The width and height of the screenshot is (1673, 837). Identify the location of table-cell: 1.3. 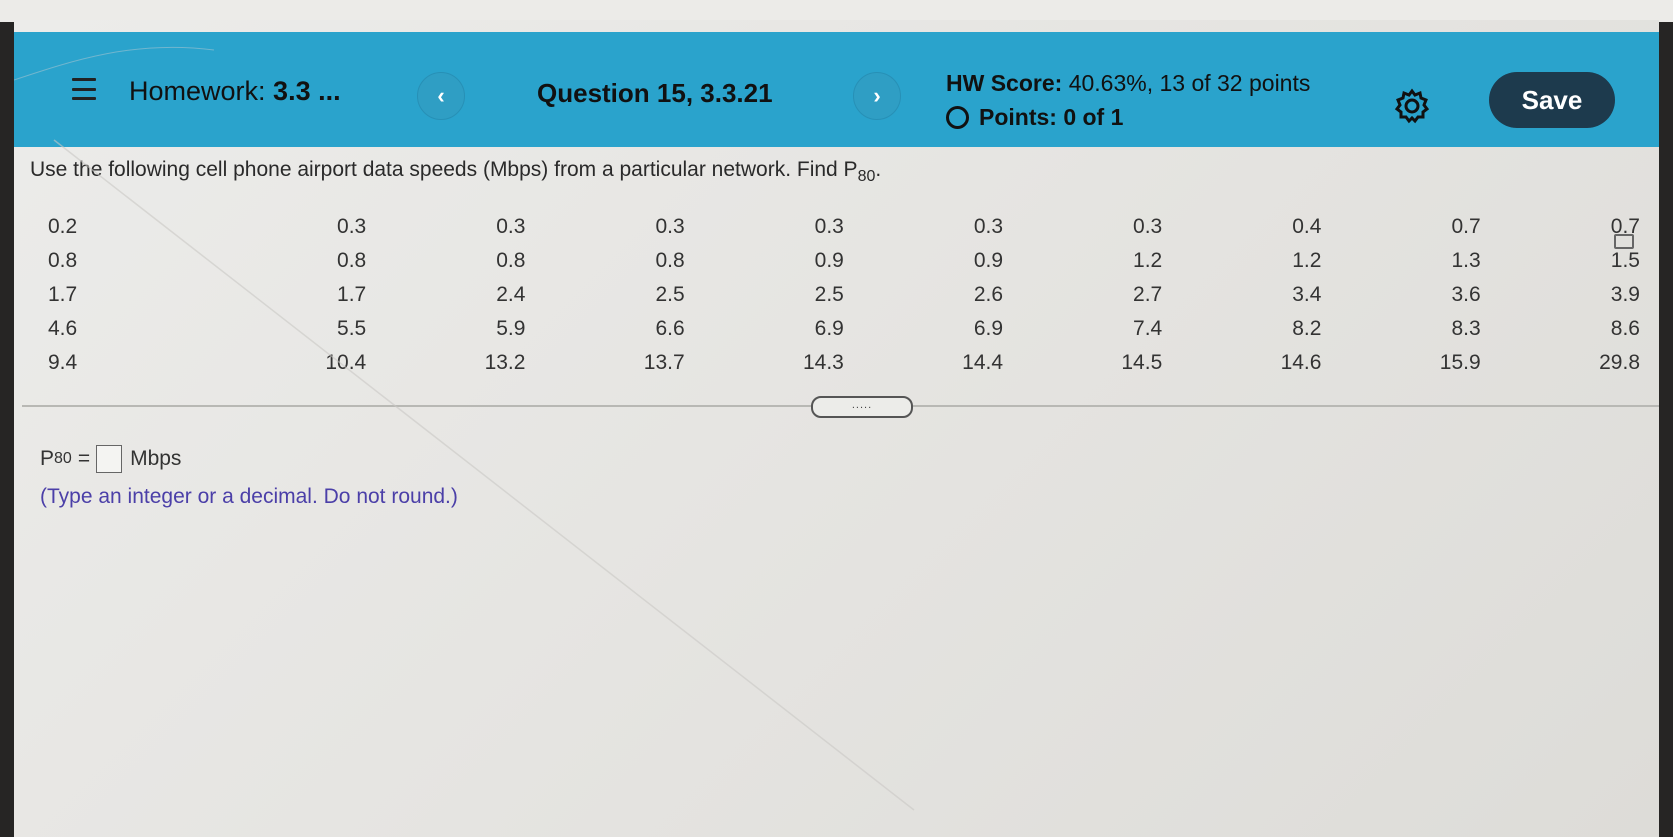
(1466, 260).